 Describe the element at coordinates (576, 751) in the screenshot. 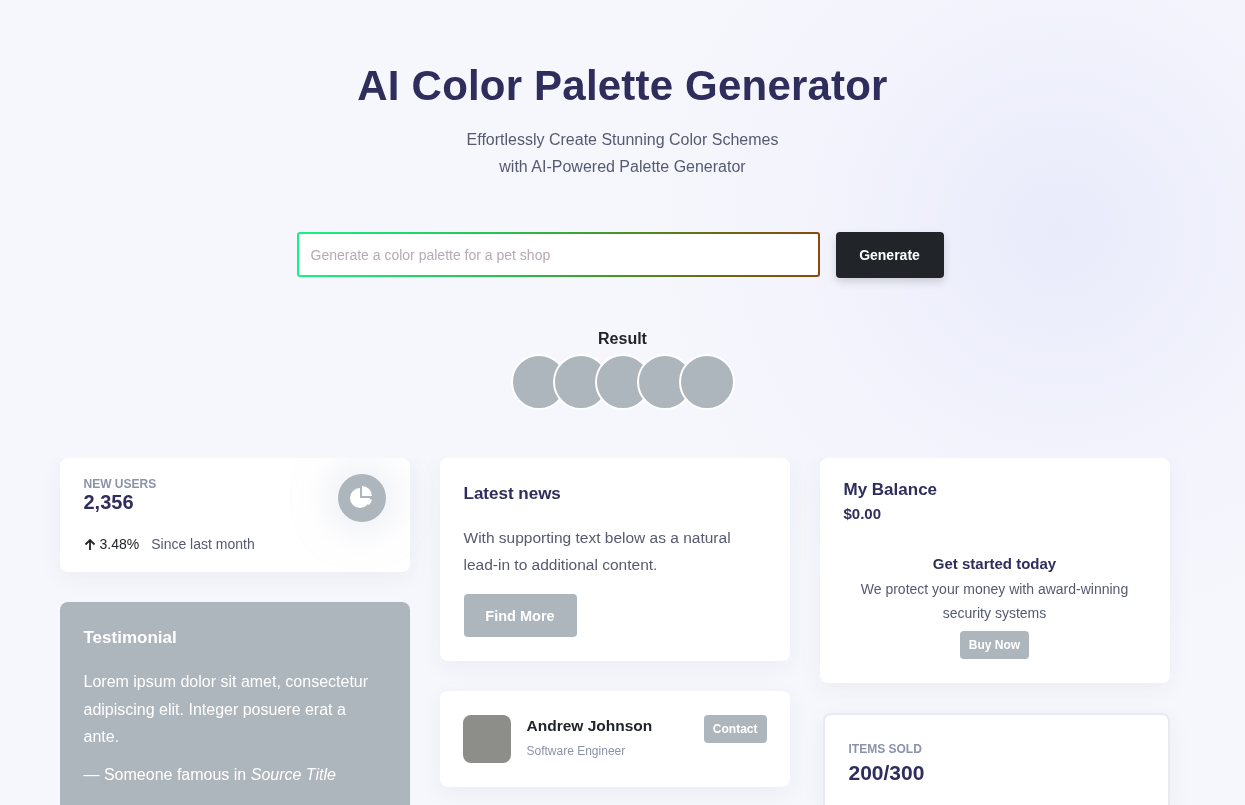

I see `profile-role: Software Engineer` at that location.